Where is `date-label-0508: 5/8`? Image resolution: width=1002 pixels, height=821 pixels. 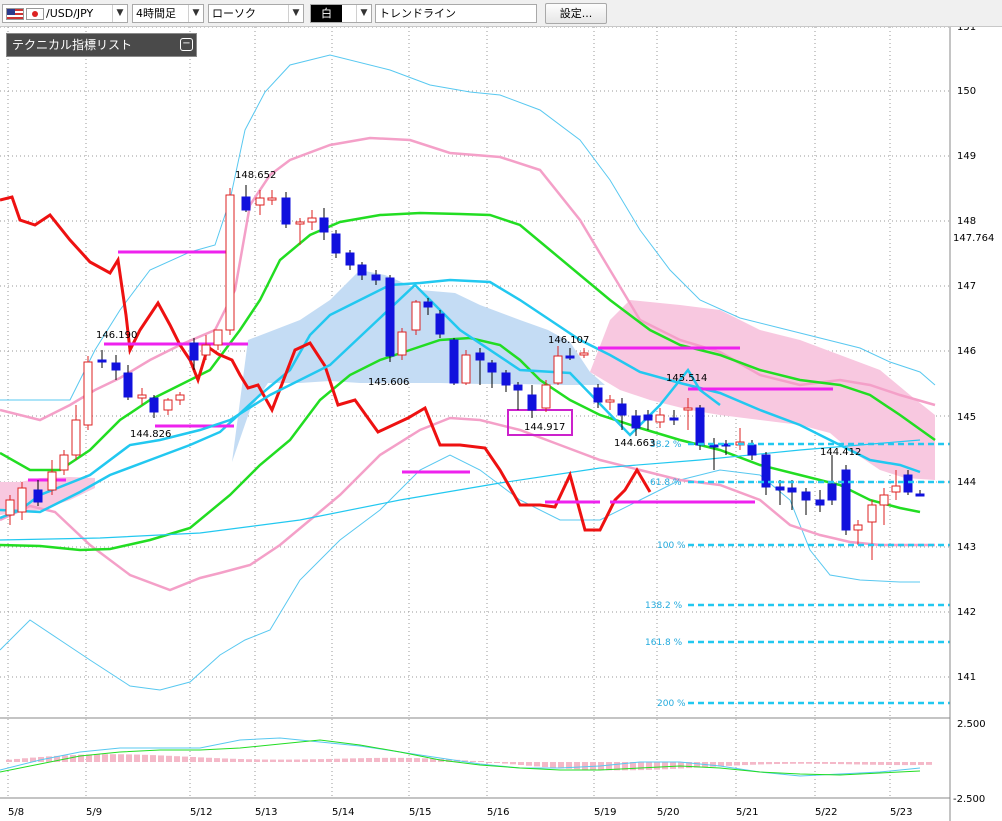
date-label-0508: 5/8 is located at coordinates (16, 812).